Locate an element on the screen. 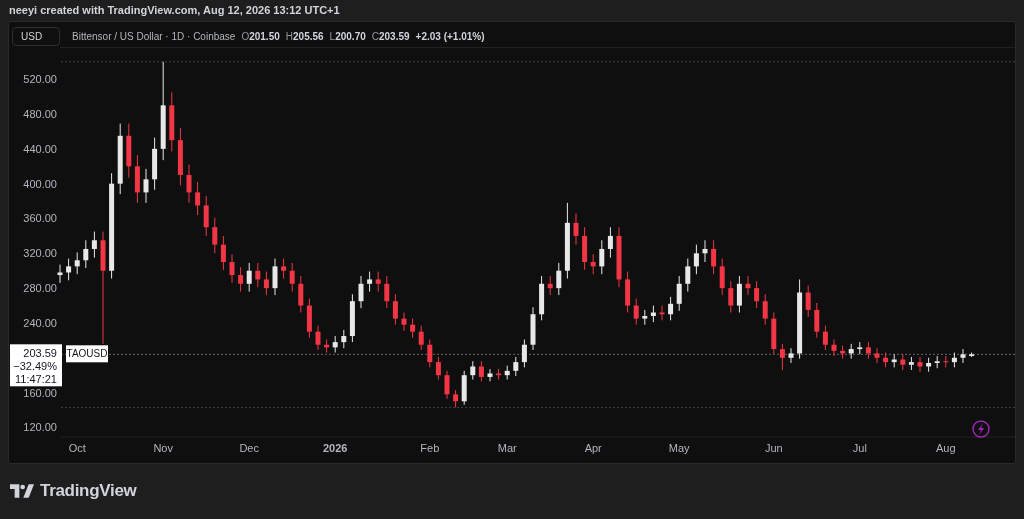 This screenshot has height=519, width=1024. currency-button: USD is located at coordinates (36, 36).